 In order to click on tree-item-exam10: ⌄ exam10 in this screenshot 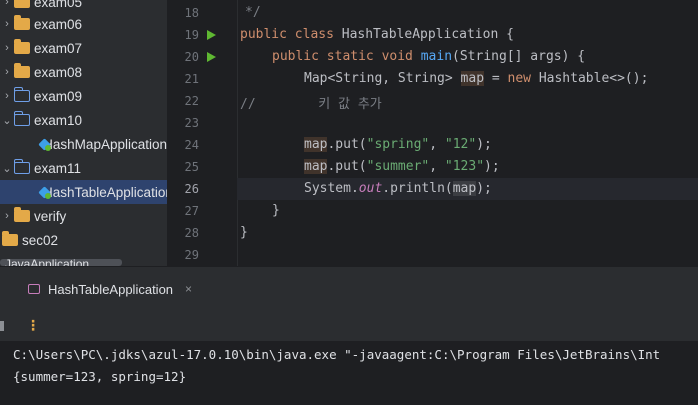, I will do `click(83, 120)`.